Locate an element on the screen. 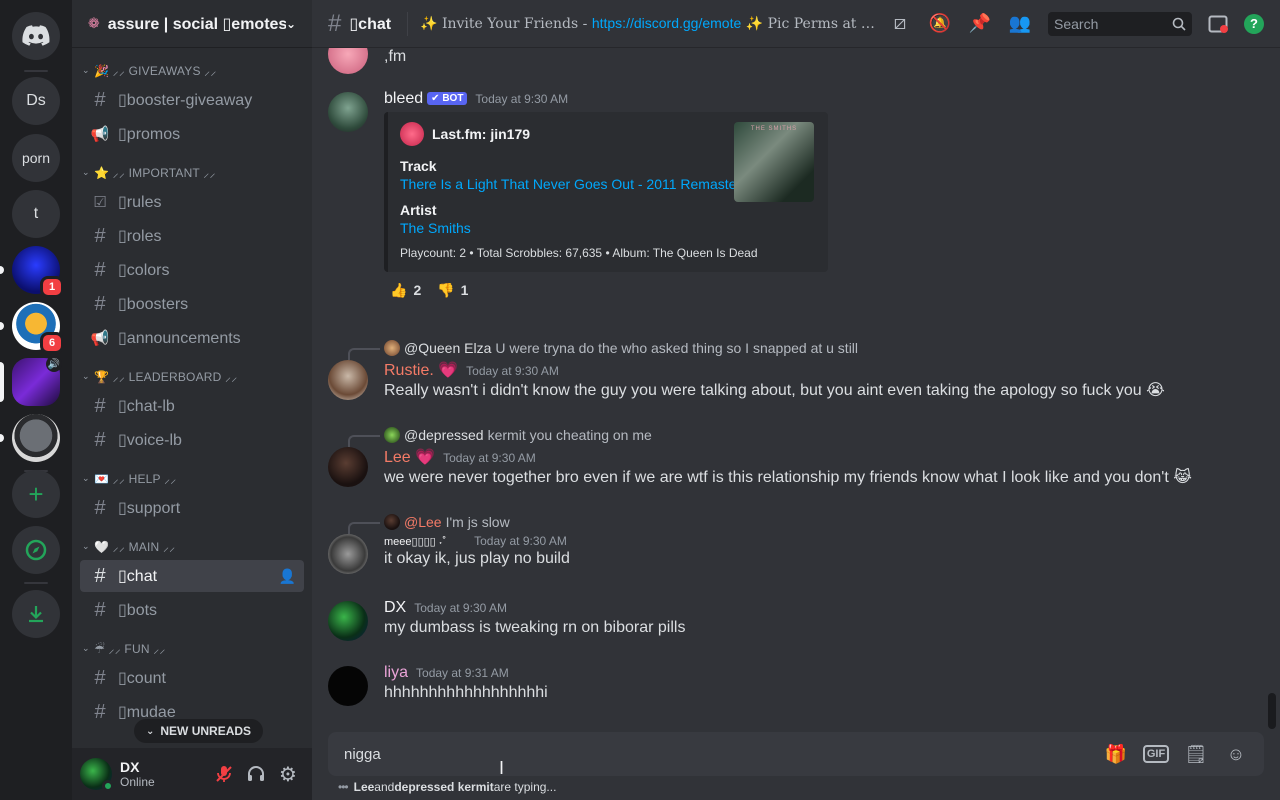  channel-item: ☑ ▯rules is located at coordinates (192, 202).